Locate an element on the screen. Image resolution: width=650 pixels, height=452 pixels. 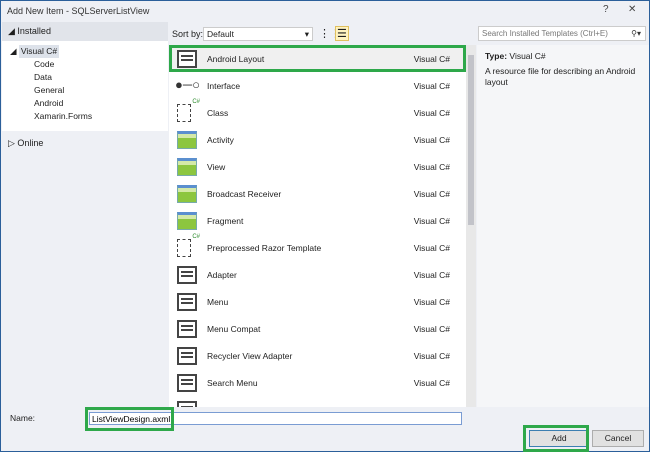
scrollbar-thumb is located at coordinates (471, 140).